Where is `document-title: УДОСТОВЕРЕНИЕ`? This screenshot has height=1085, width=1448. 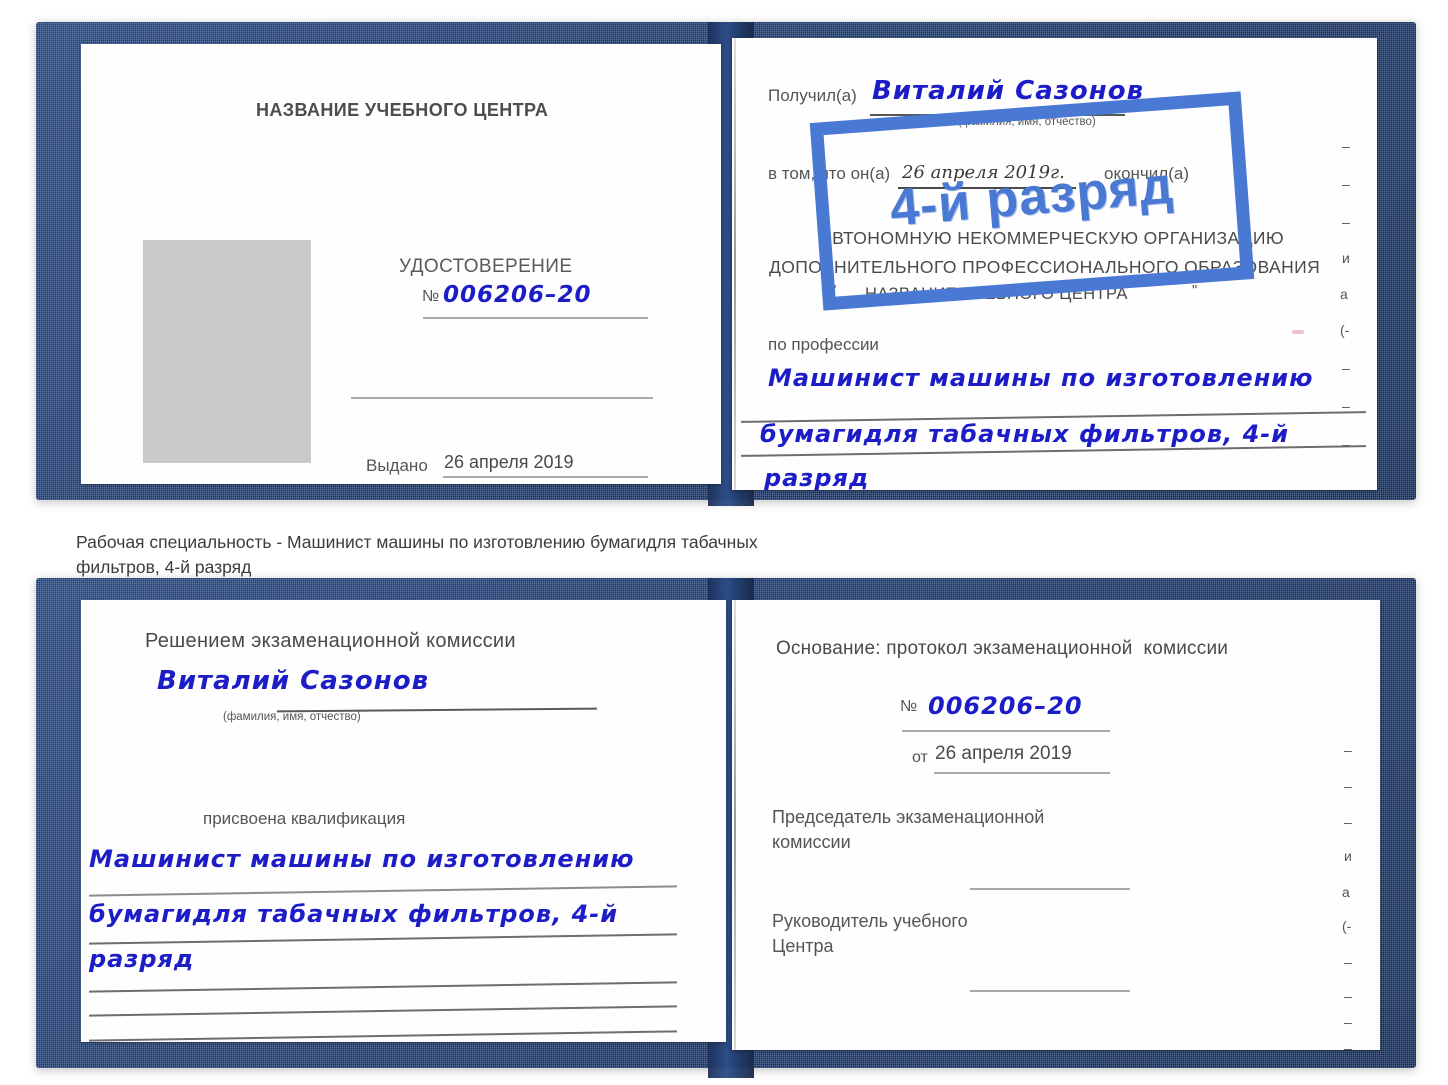
document-title: УДОСТОВЕРЕНИЕ is located at coordinates (486, 266).